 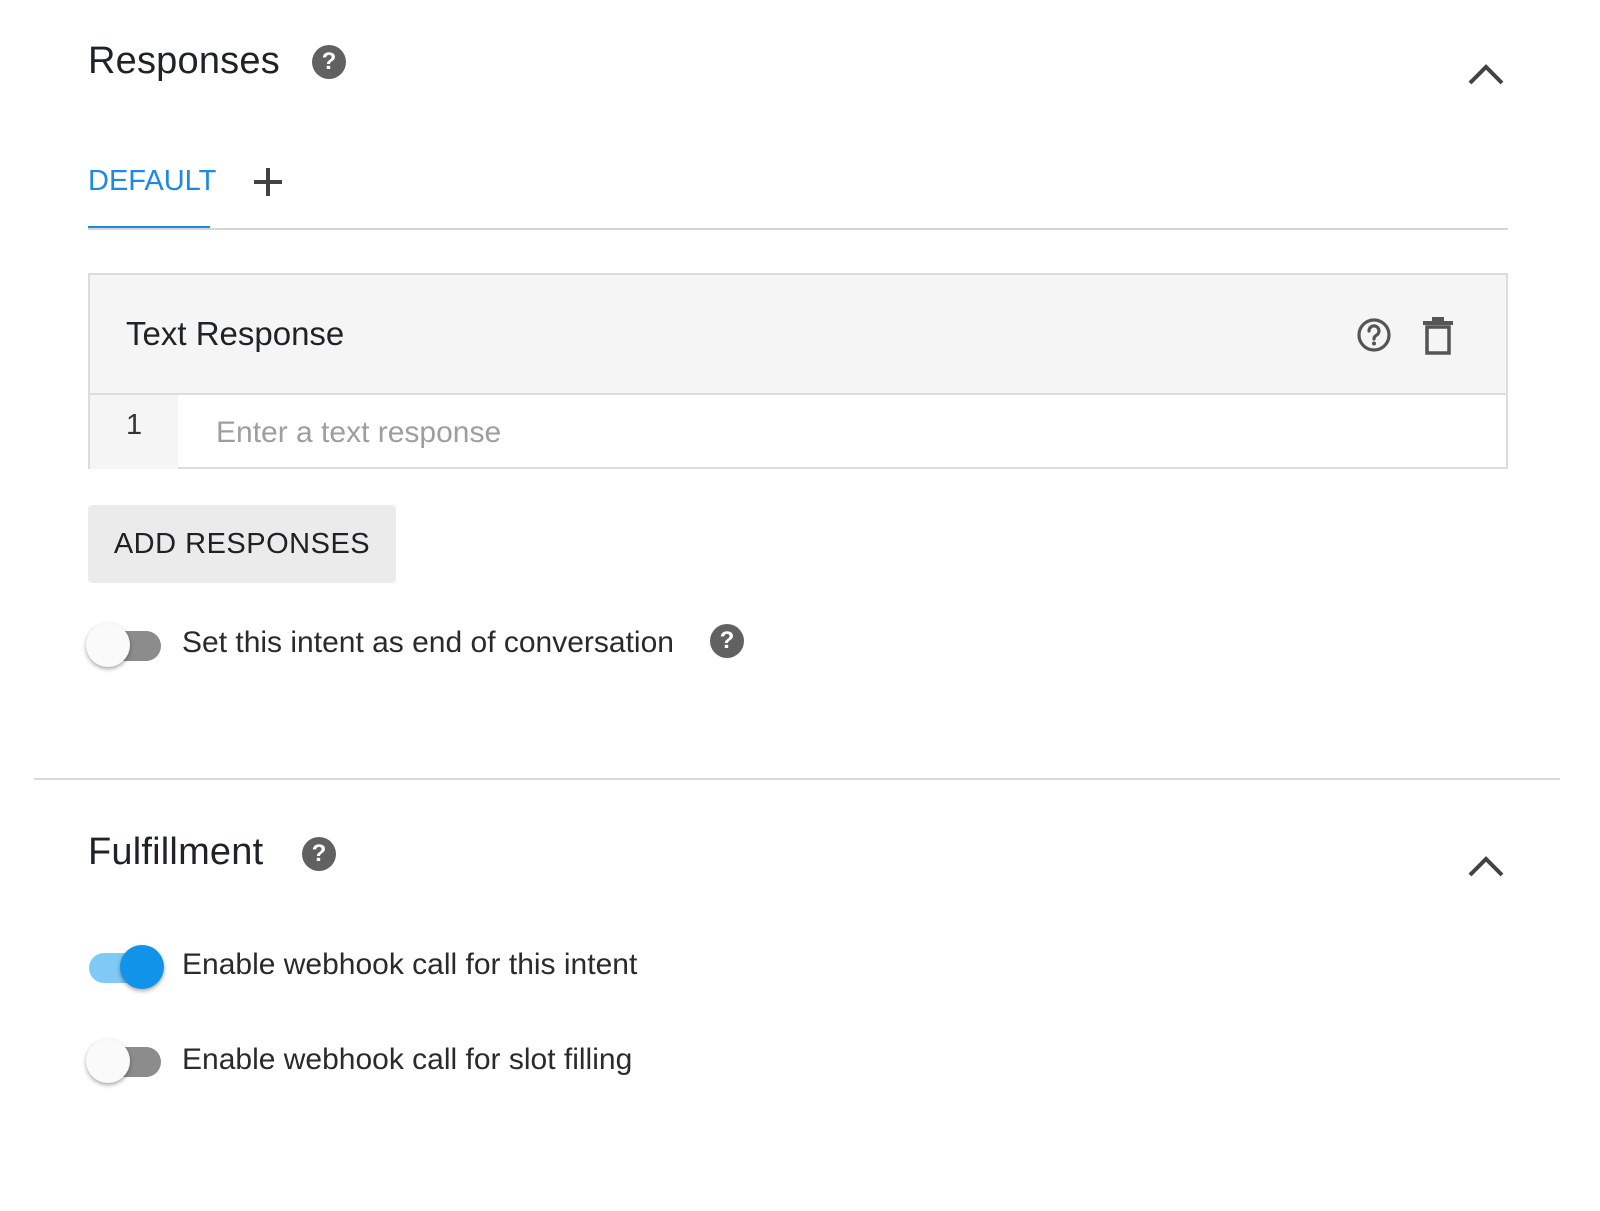 I want to click on text-response-title: Text Response, so click(x=235, y=333).